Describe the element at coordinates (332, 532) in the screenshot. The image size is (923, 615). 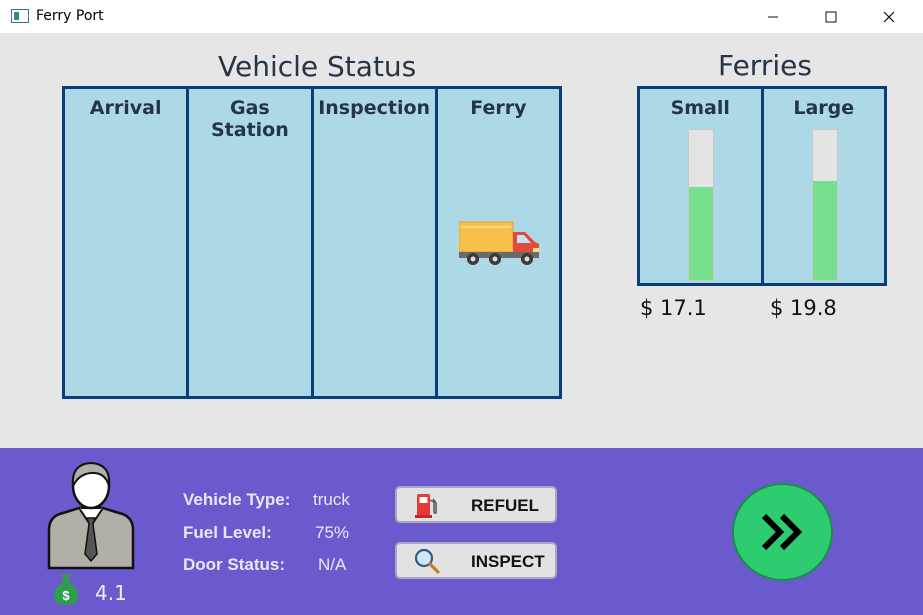
I see `fuel-level-value: 75%` at that location.